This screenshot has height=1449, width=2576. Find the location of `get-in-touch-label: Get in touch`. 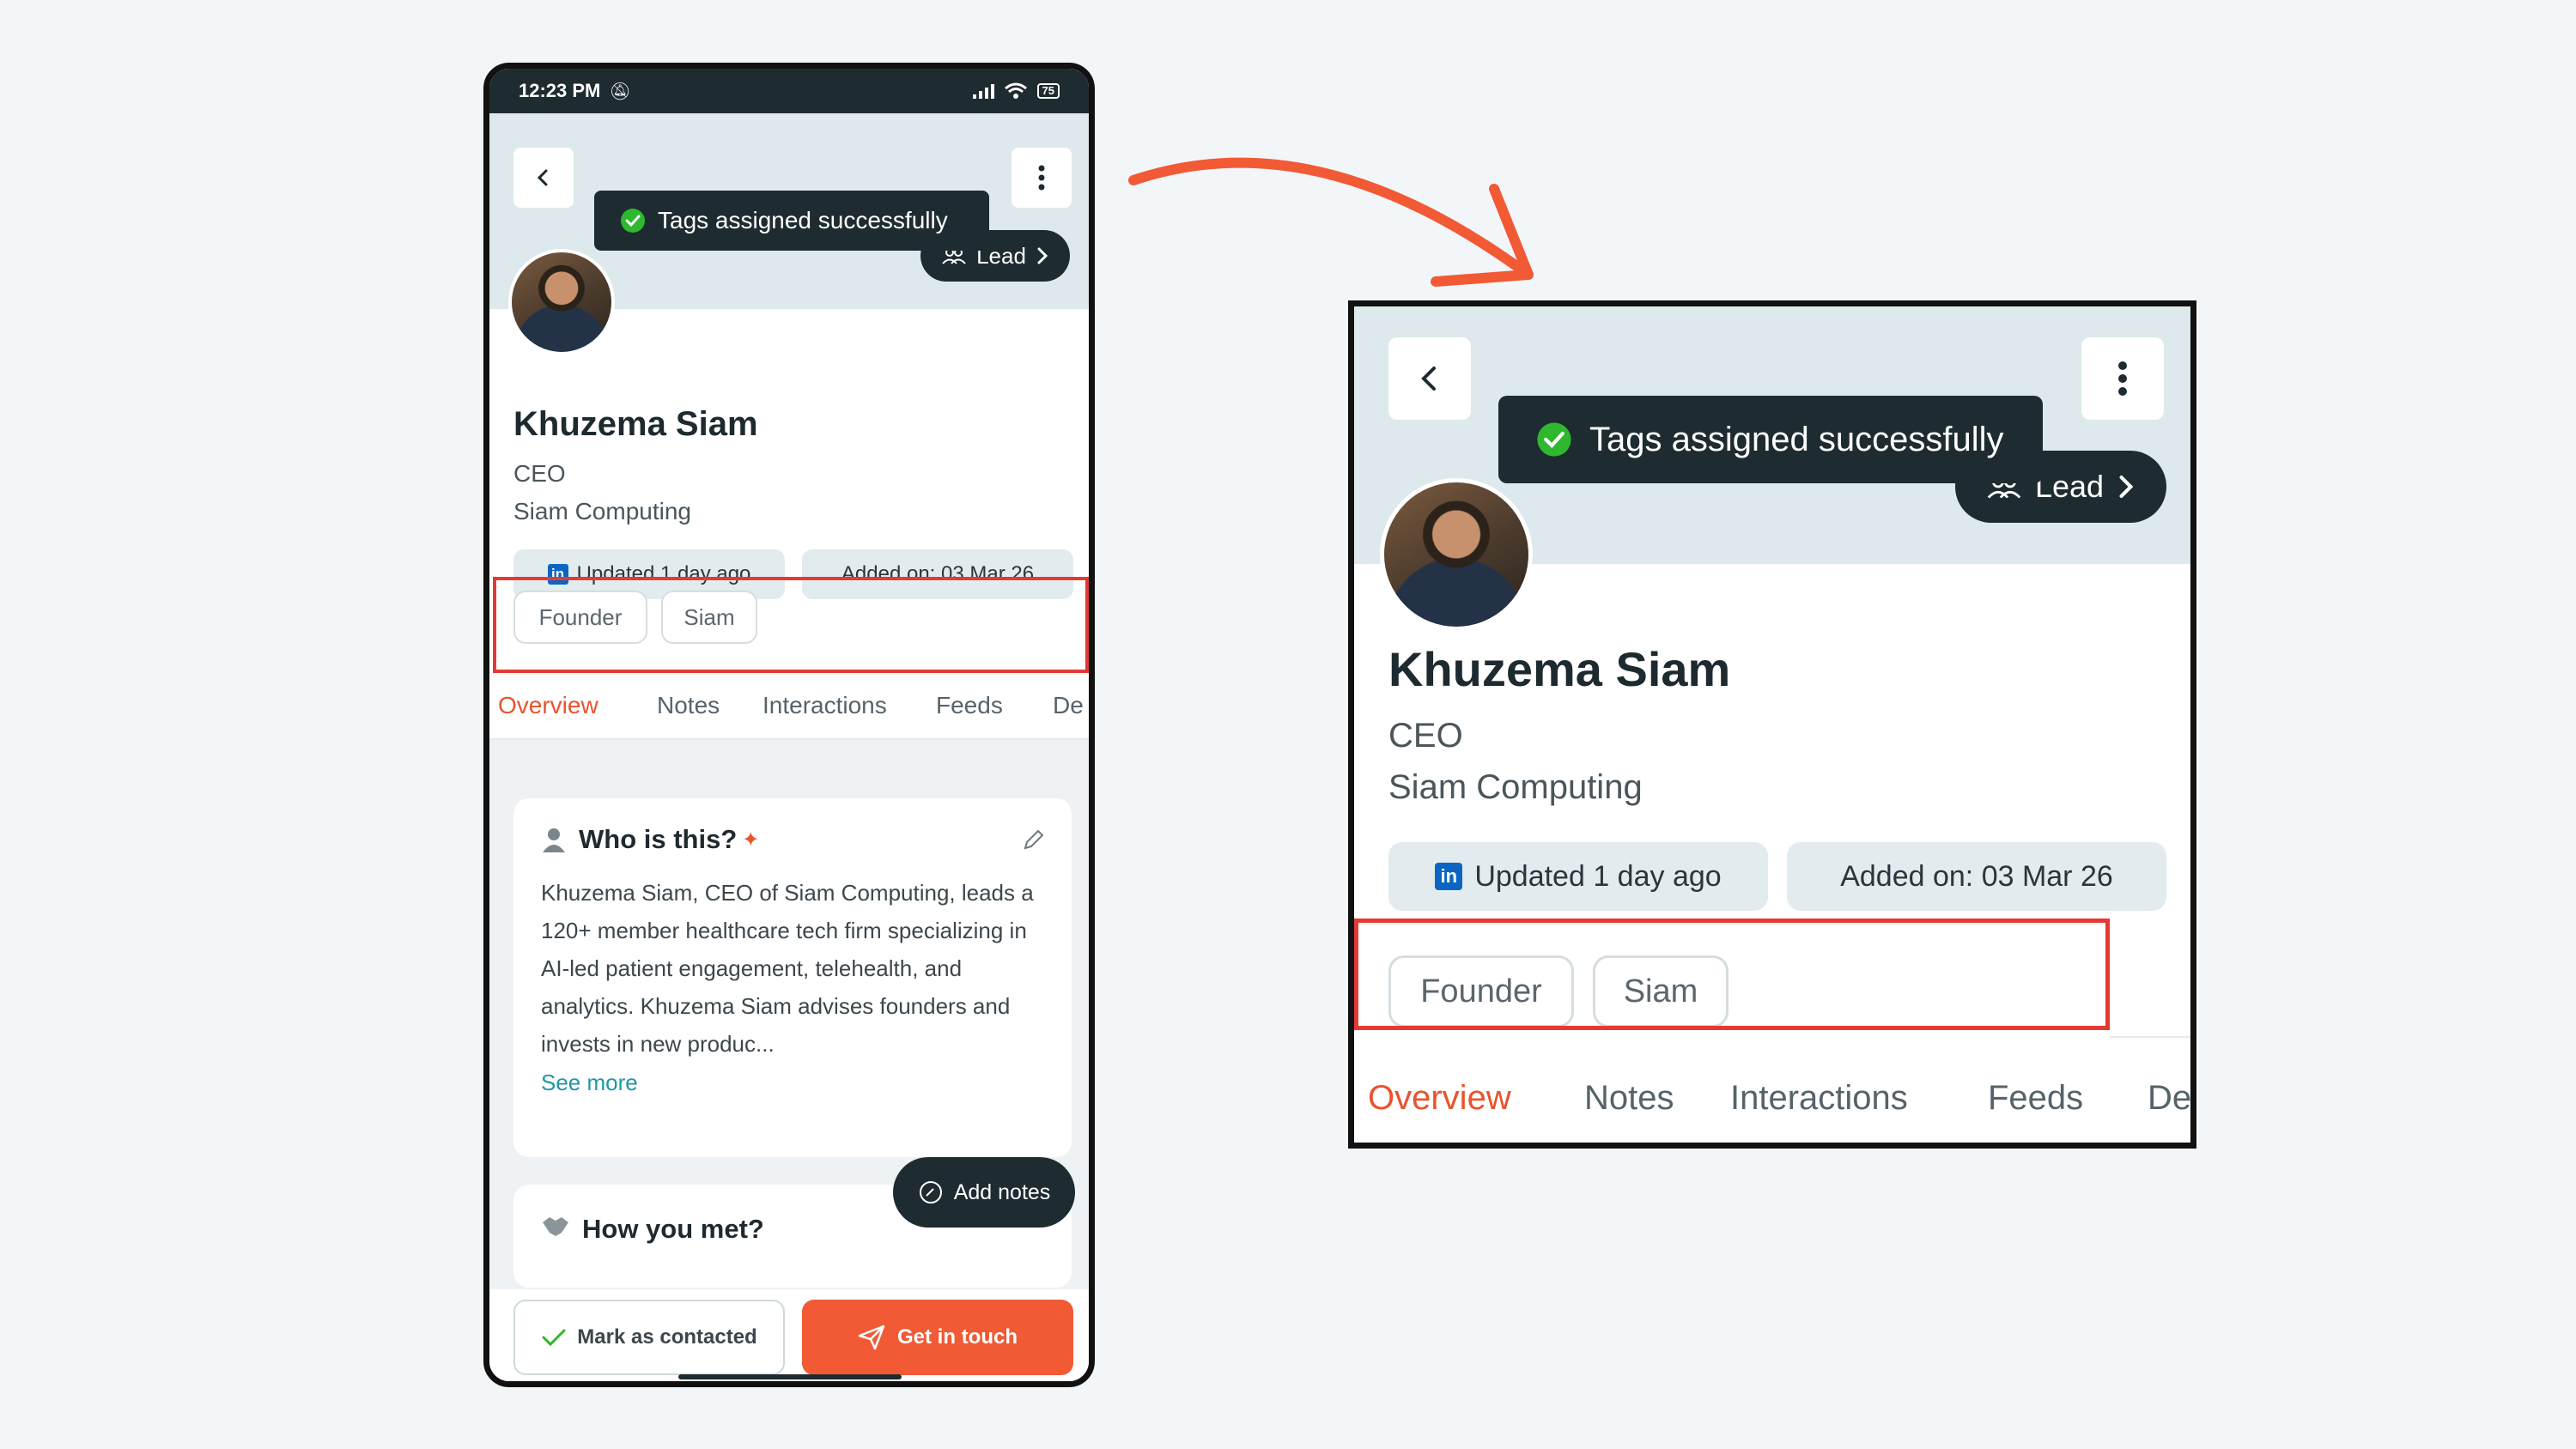

get-in-touch-label: Get in touch is located at coordinates (958, 1337).